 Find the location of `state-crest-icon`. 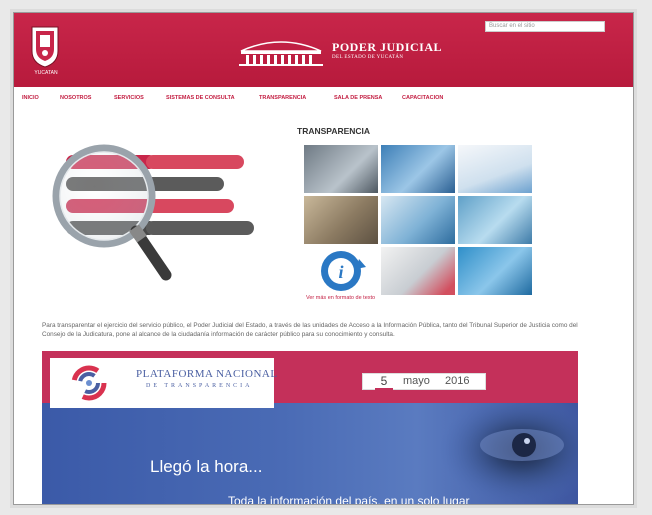

state-crest-icon is located at coordinates (45, 47).